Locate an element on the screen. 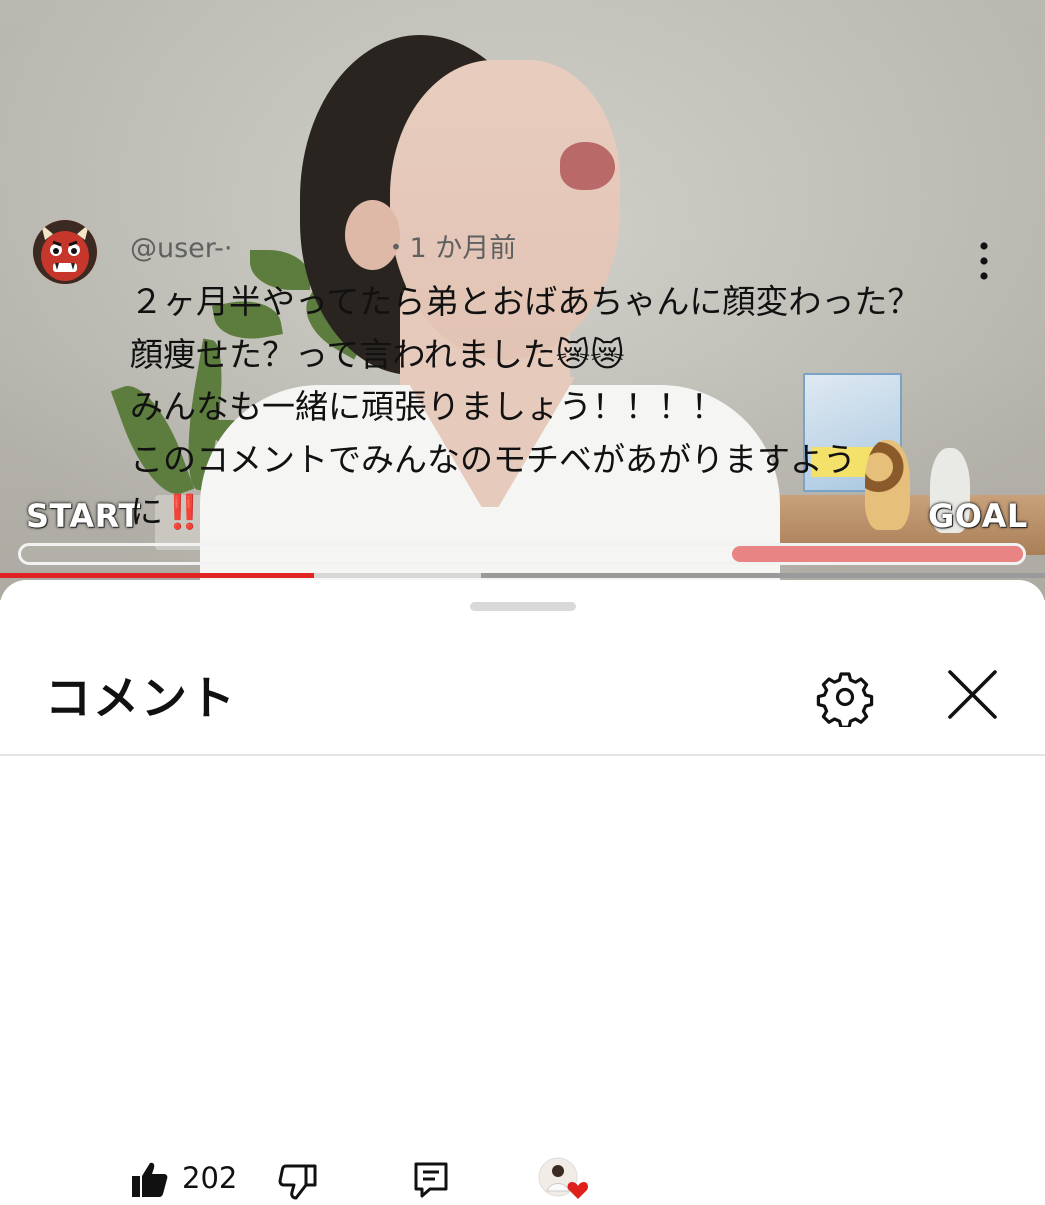  dislike-button is located at coordinates (298, 1181).